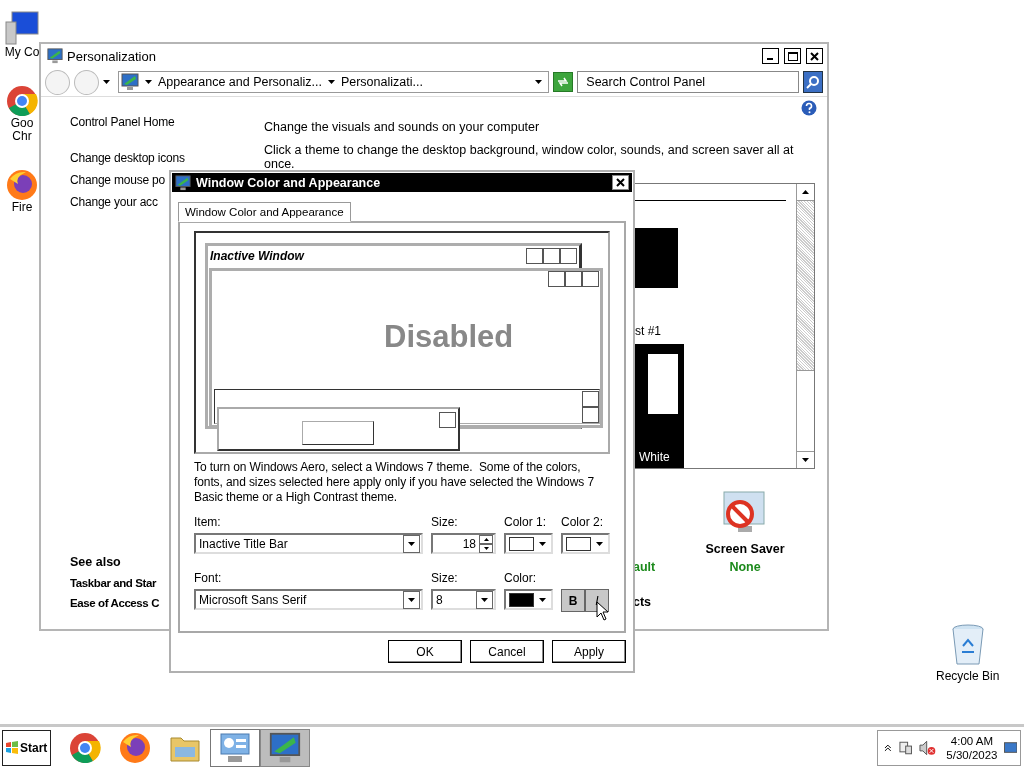  What do you see at coordinates (402, 127) in the screenshot?
I see `page-heading: Change the visuals and sounds on your computer` at bounding box center [402, 127].